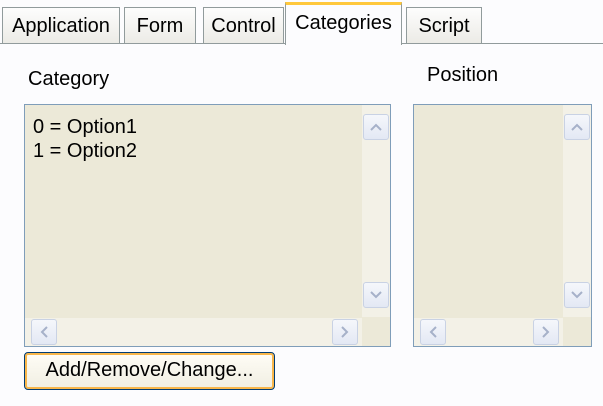 The image size is (603, 406). What do you see at coordinates (444, 25) in the screenshot?
I see `tab-script: Script` at bounding box center [444, 25].